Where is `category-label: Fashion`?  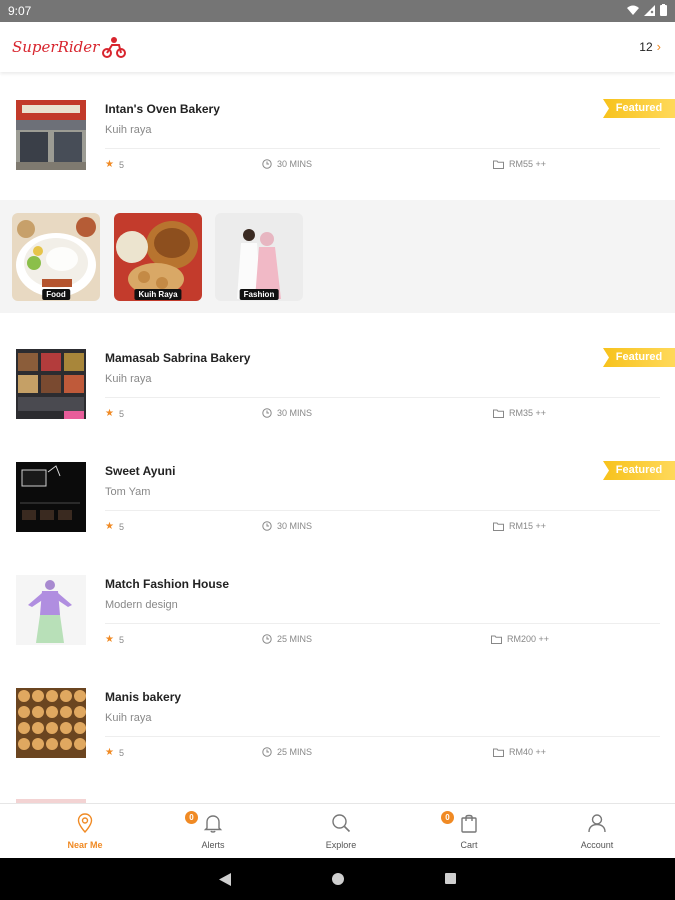 category-label: Fashion is located at coordinates (259, 294).